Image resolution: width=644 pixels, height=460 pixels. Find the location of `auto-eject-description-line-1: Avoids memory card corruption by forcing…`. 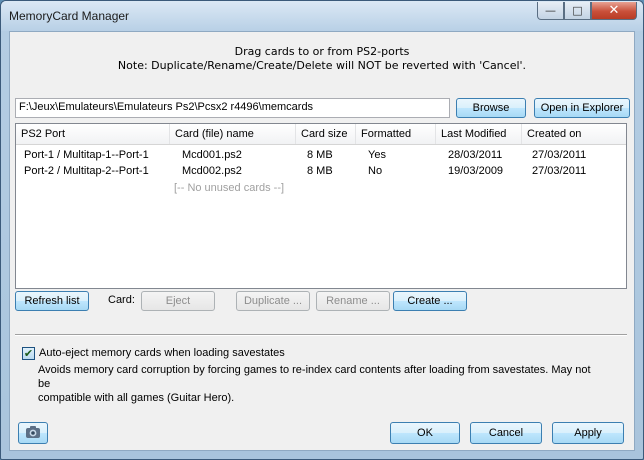

auto-eject-description-line-1: Avoids memory card corruption by forcing… is located at coordinates (314, 377).